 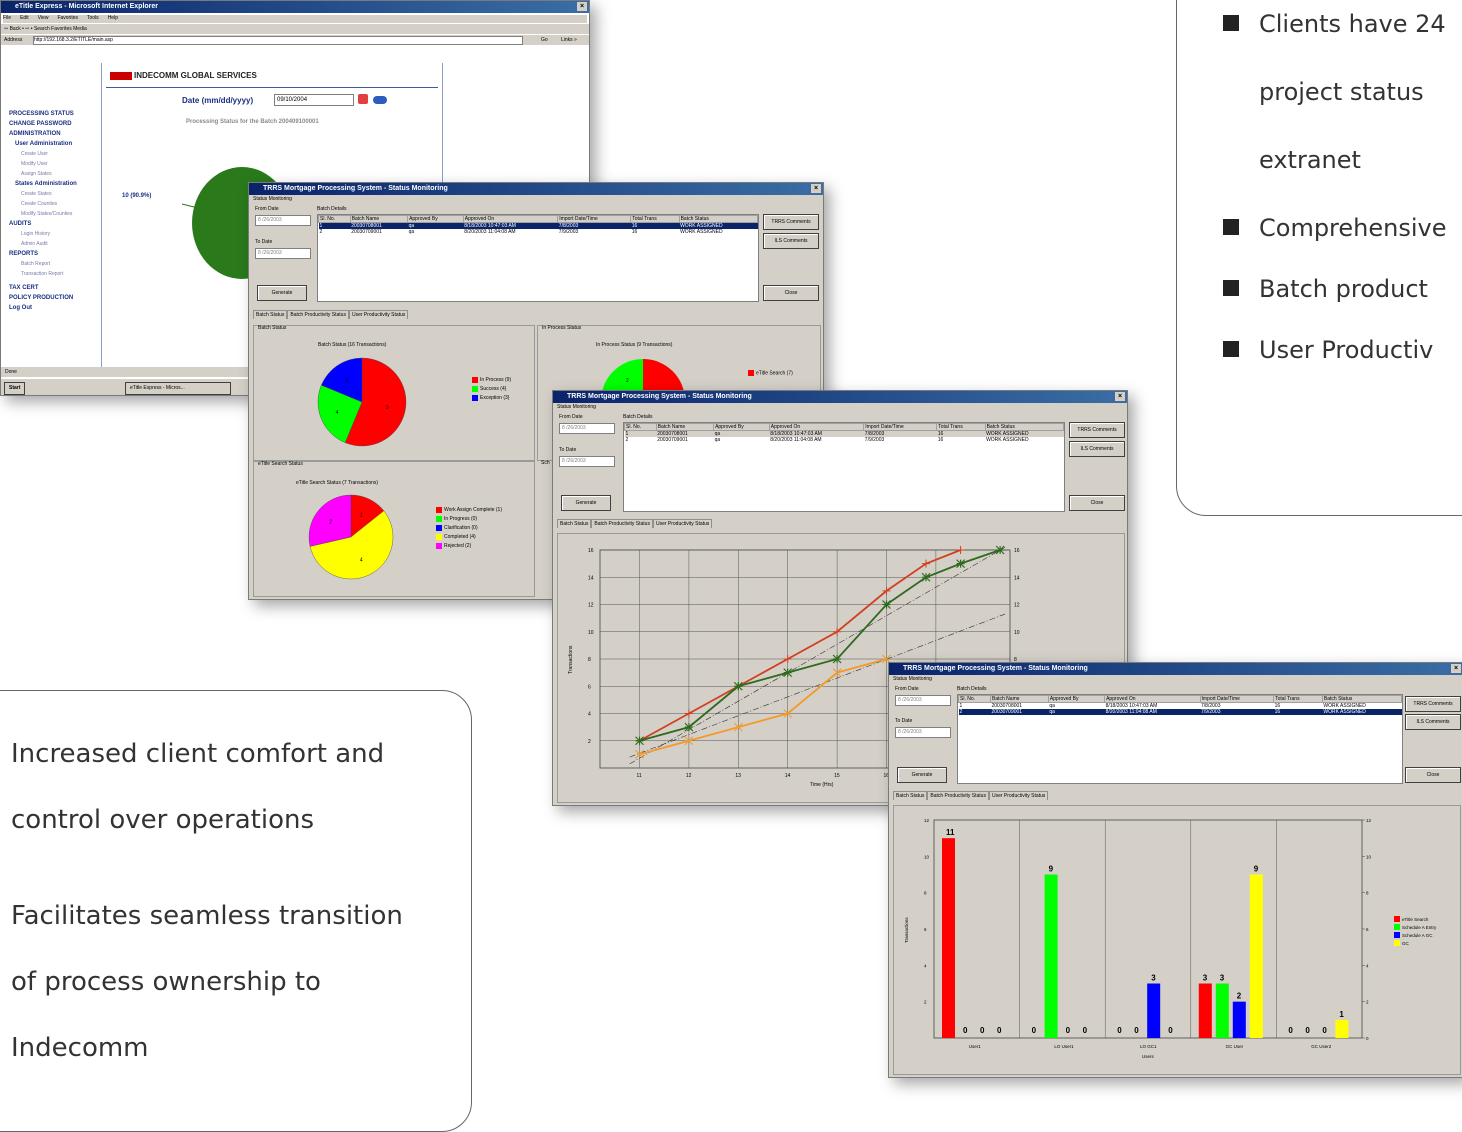 I want to click on sidebar-item: Modify States/Counties, so click(x=55, y=214).